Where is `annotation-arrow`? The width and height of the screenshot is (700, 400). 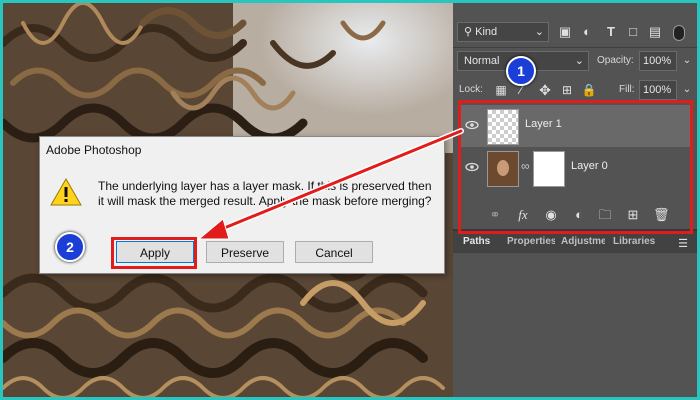
annotation-arrow is located at coordinates (330, 184).